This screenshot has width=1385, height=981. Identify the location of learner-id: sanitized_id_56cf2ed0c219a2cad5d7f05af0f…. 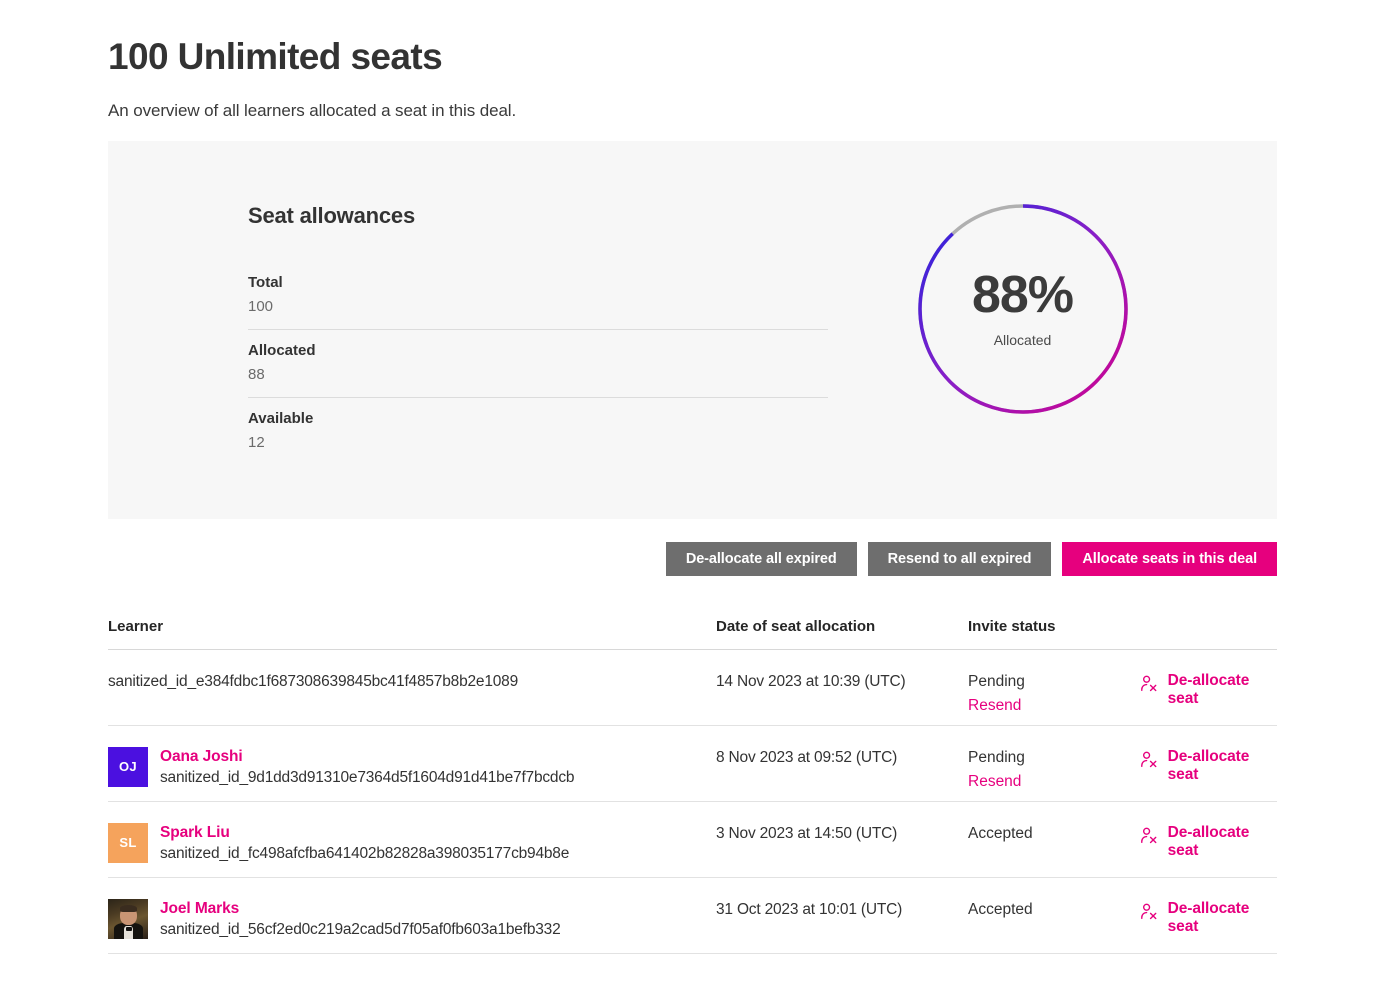
(360, 929).